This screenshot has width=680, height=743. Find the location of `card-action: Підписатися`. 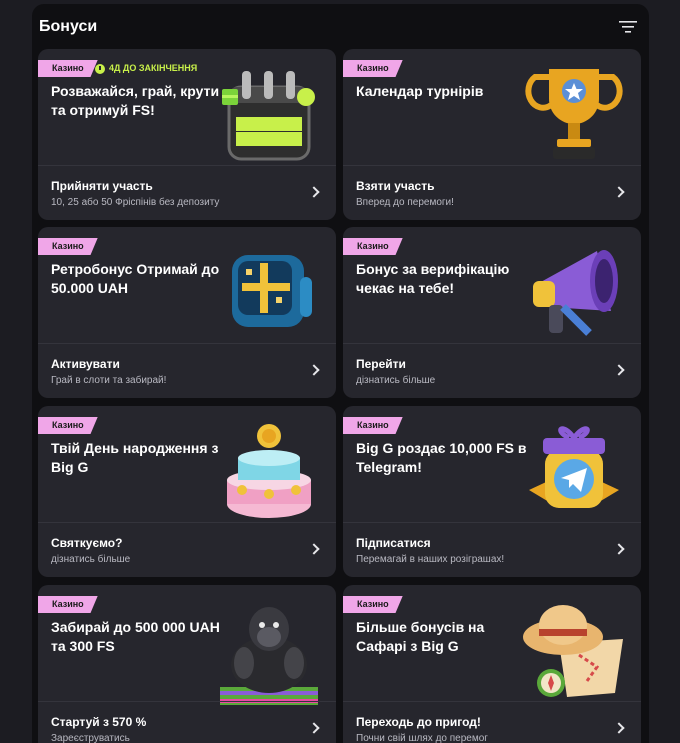

card-action: Підписатися is located at coordinates (393, 543).